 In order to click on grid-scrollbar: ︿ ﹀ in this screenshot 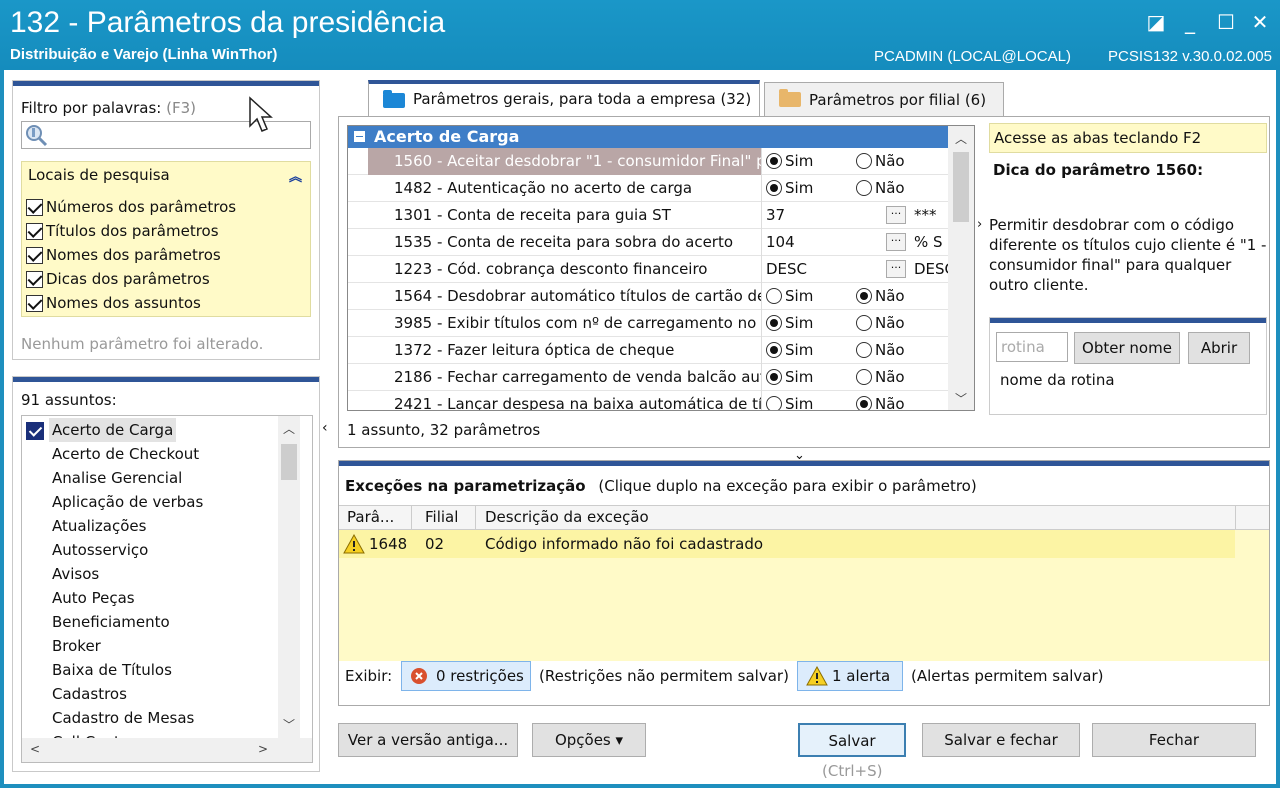, I will do `click(961, 268)`.